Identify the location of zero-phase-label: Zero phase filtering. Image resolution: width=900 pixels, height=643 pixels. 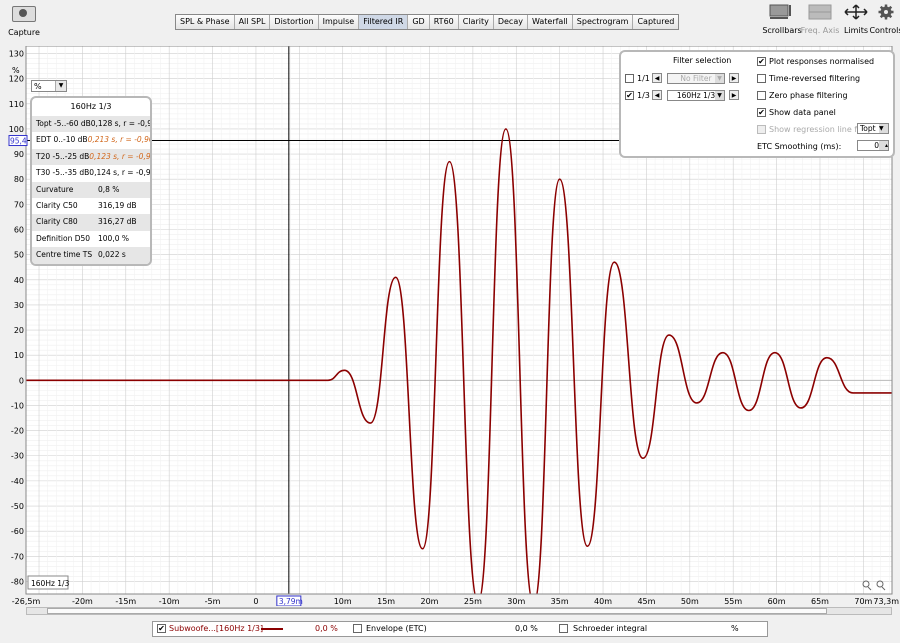
(808, 95).